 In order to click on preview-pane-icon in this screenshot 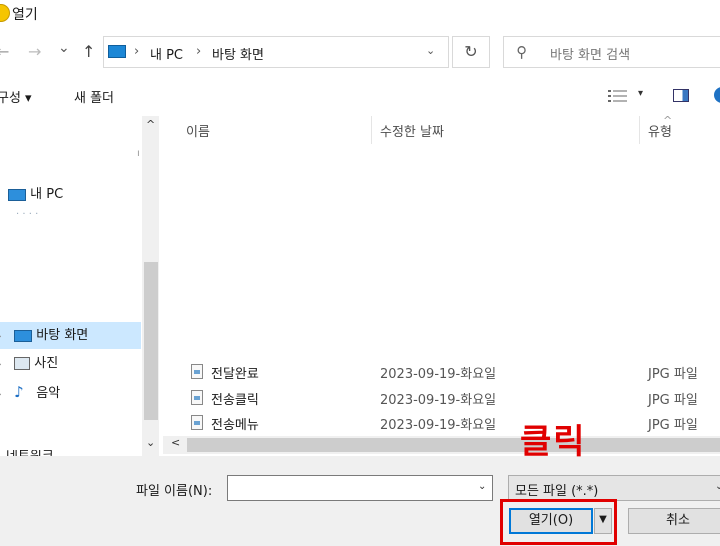, I will do `click(681, 95)`.